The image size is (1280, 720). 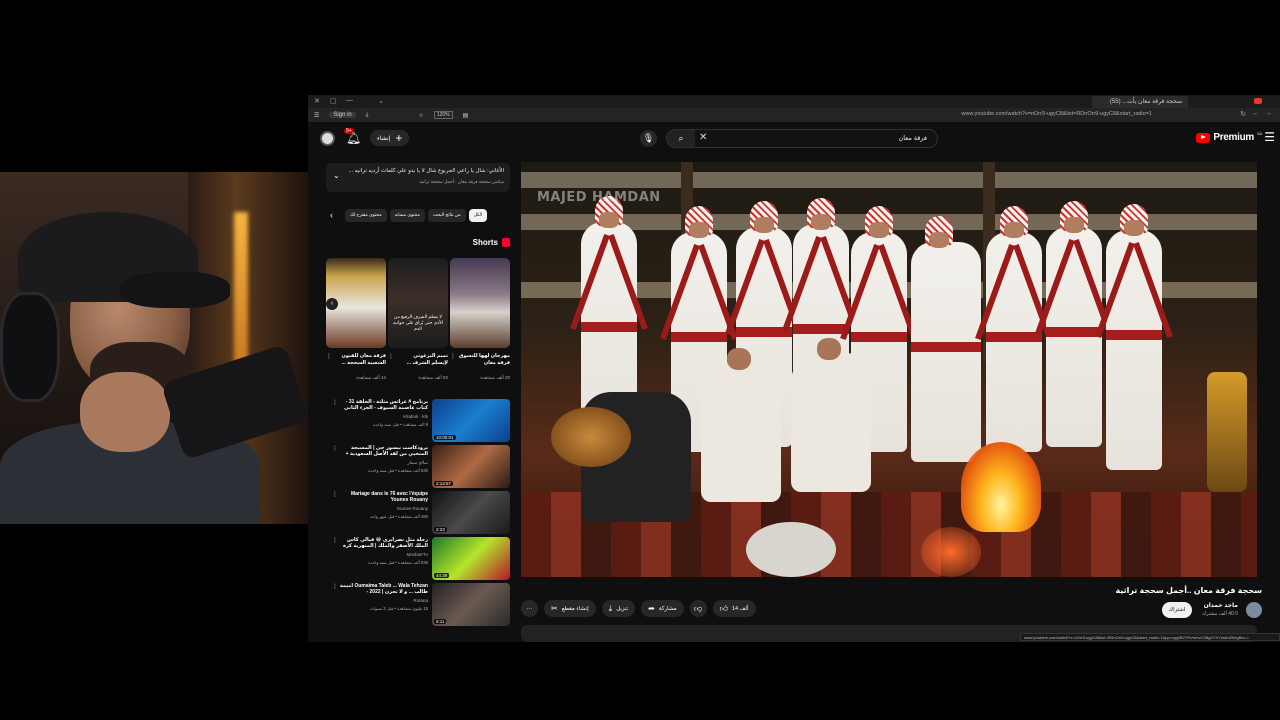 What do you see at coordinates (480, 303) in the screenshot?
I see `short-thumbnail` at bounding box center [480, 303].